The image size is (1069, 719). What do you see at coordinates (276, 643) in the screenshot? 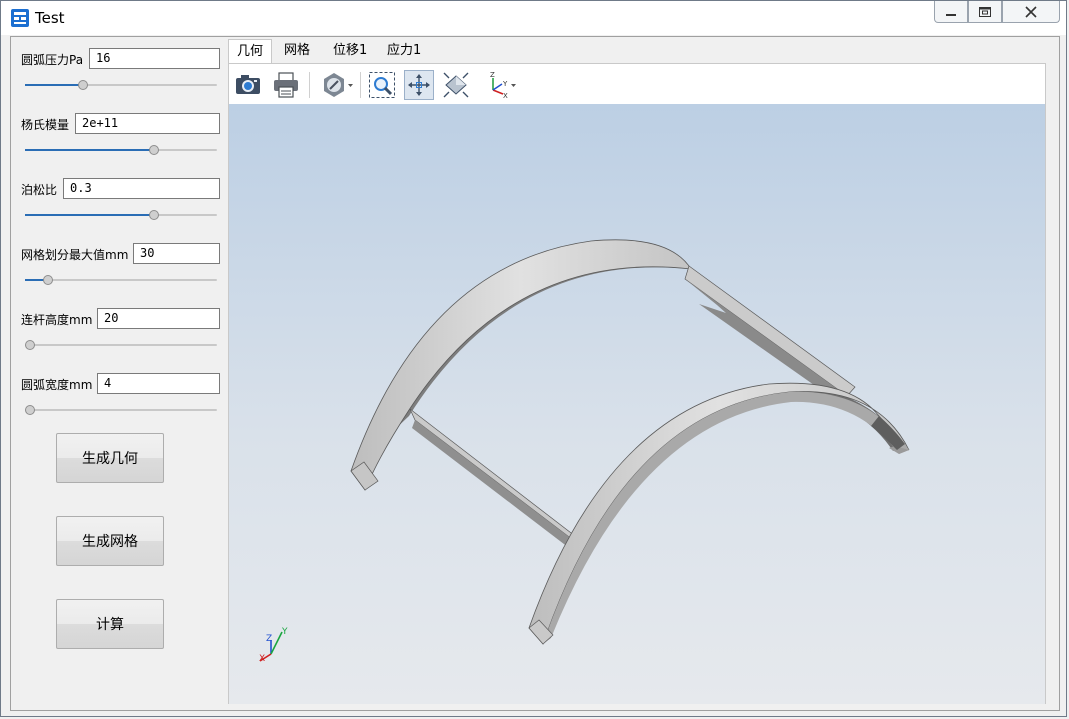
I see `y-axis-line` at bounding box center [276, 643].